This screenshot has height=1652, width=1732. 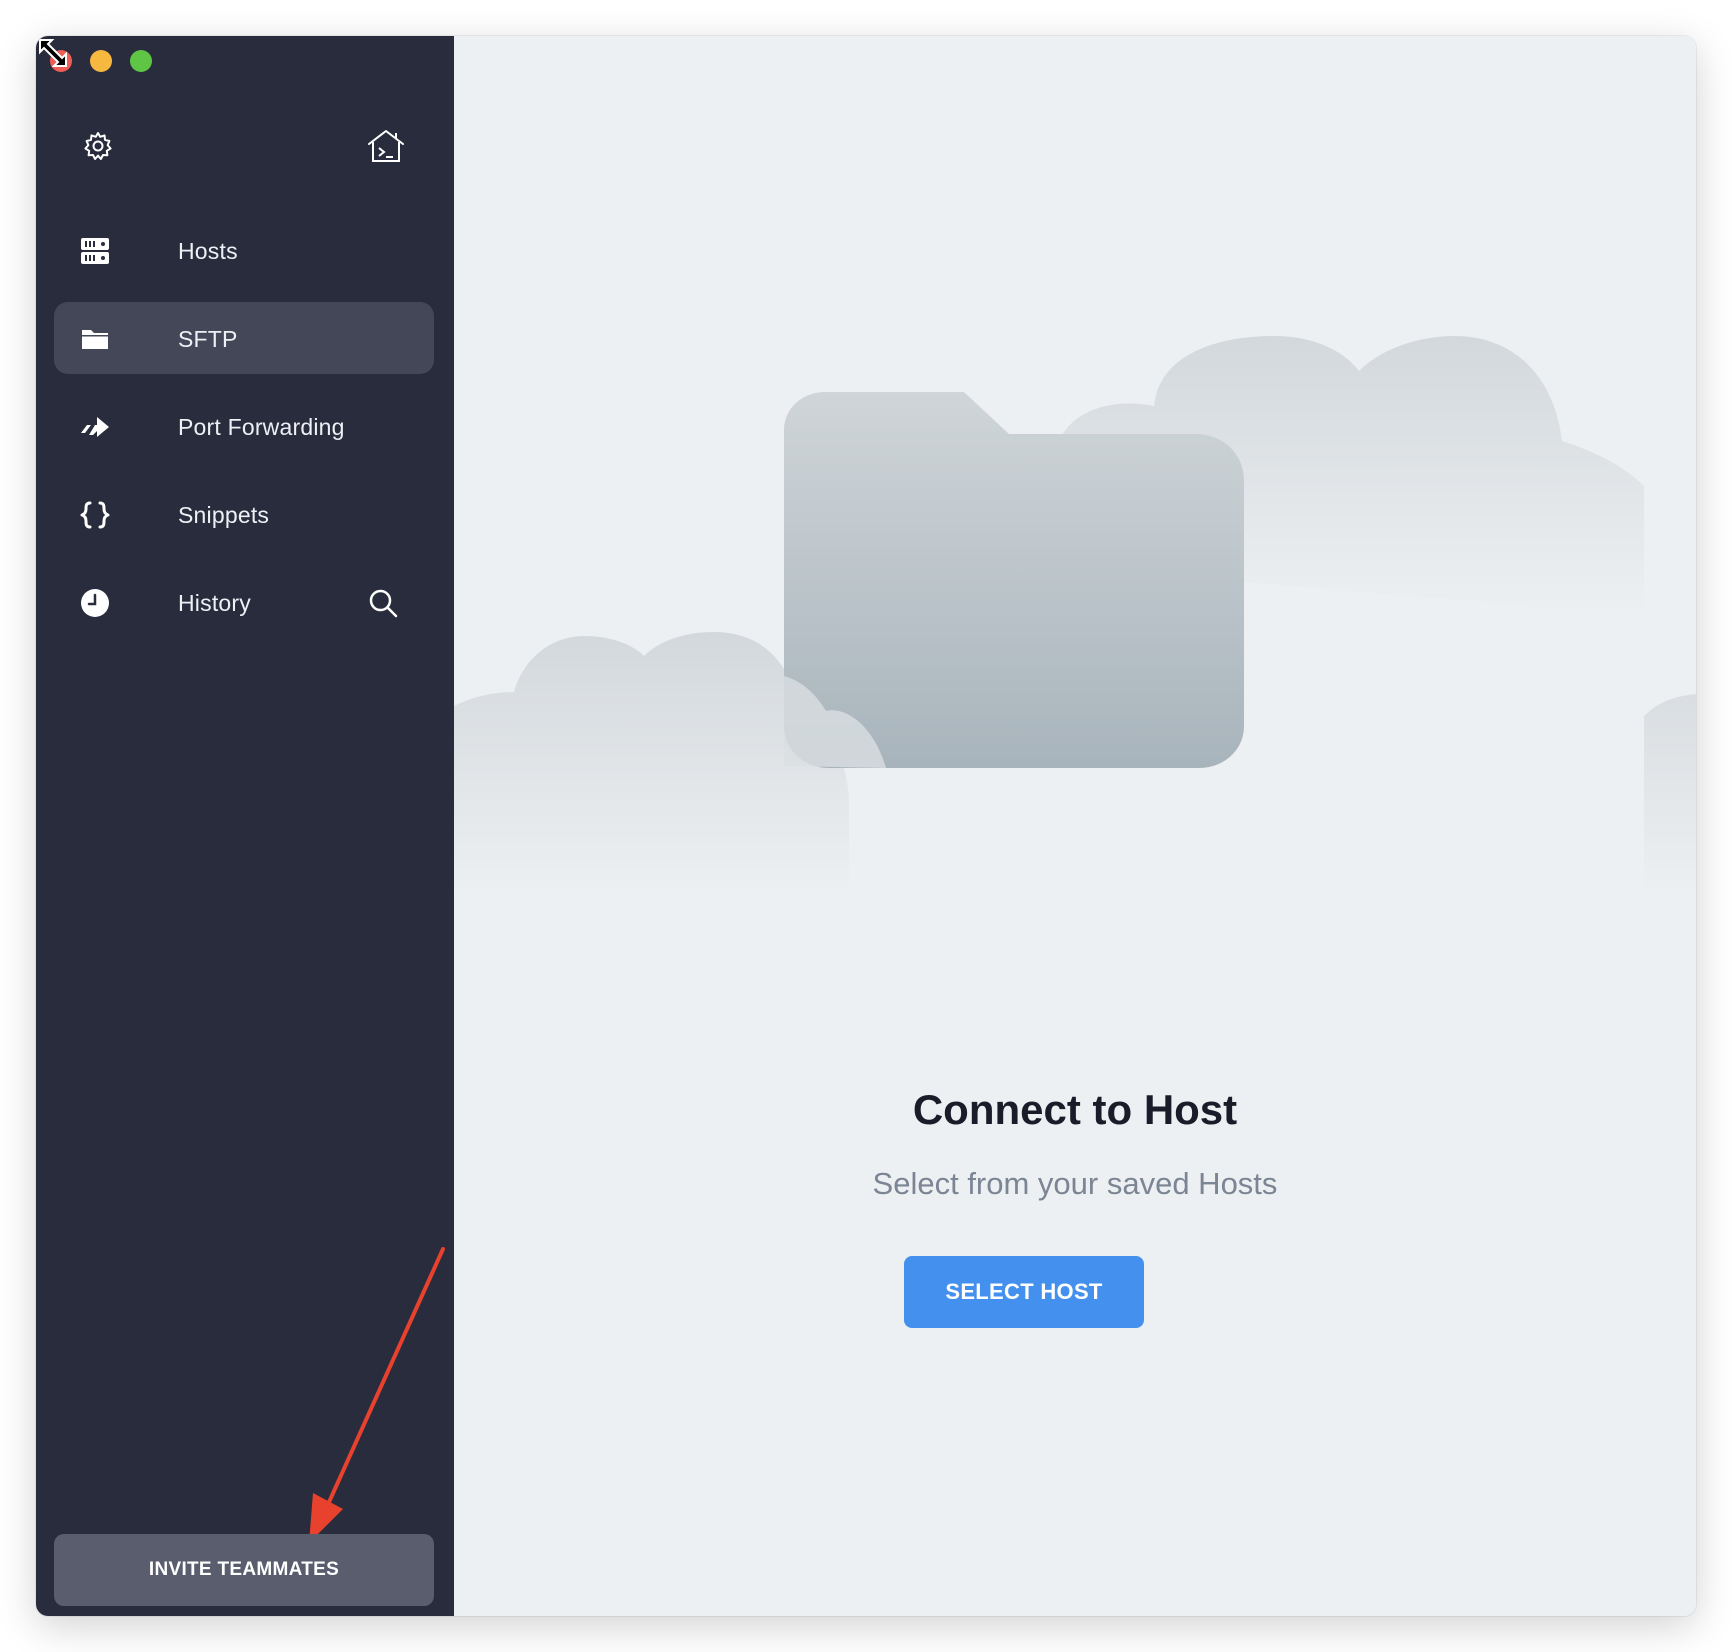 I want to click on sidebar-item-history: History, so click(x=244, y=602).